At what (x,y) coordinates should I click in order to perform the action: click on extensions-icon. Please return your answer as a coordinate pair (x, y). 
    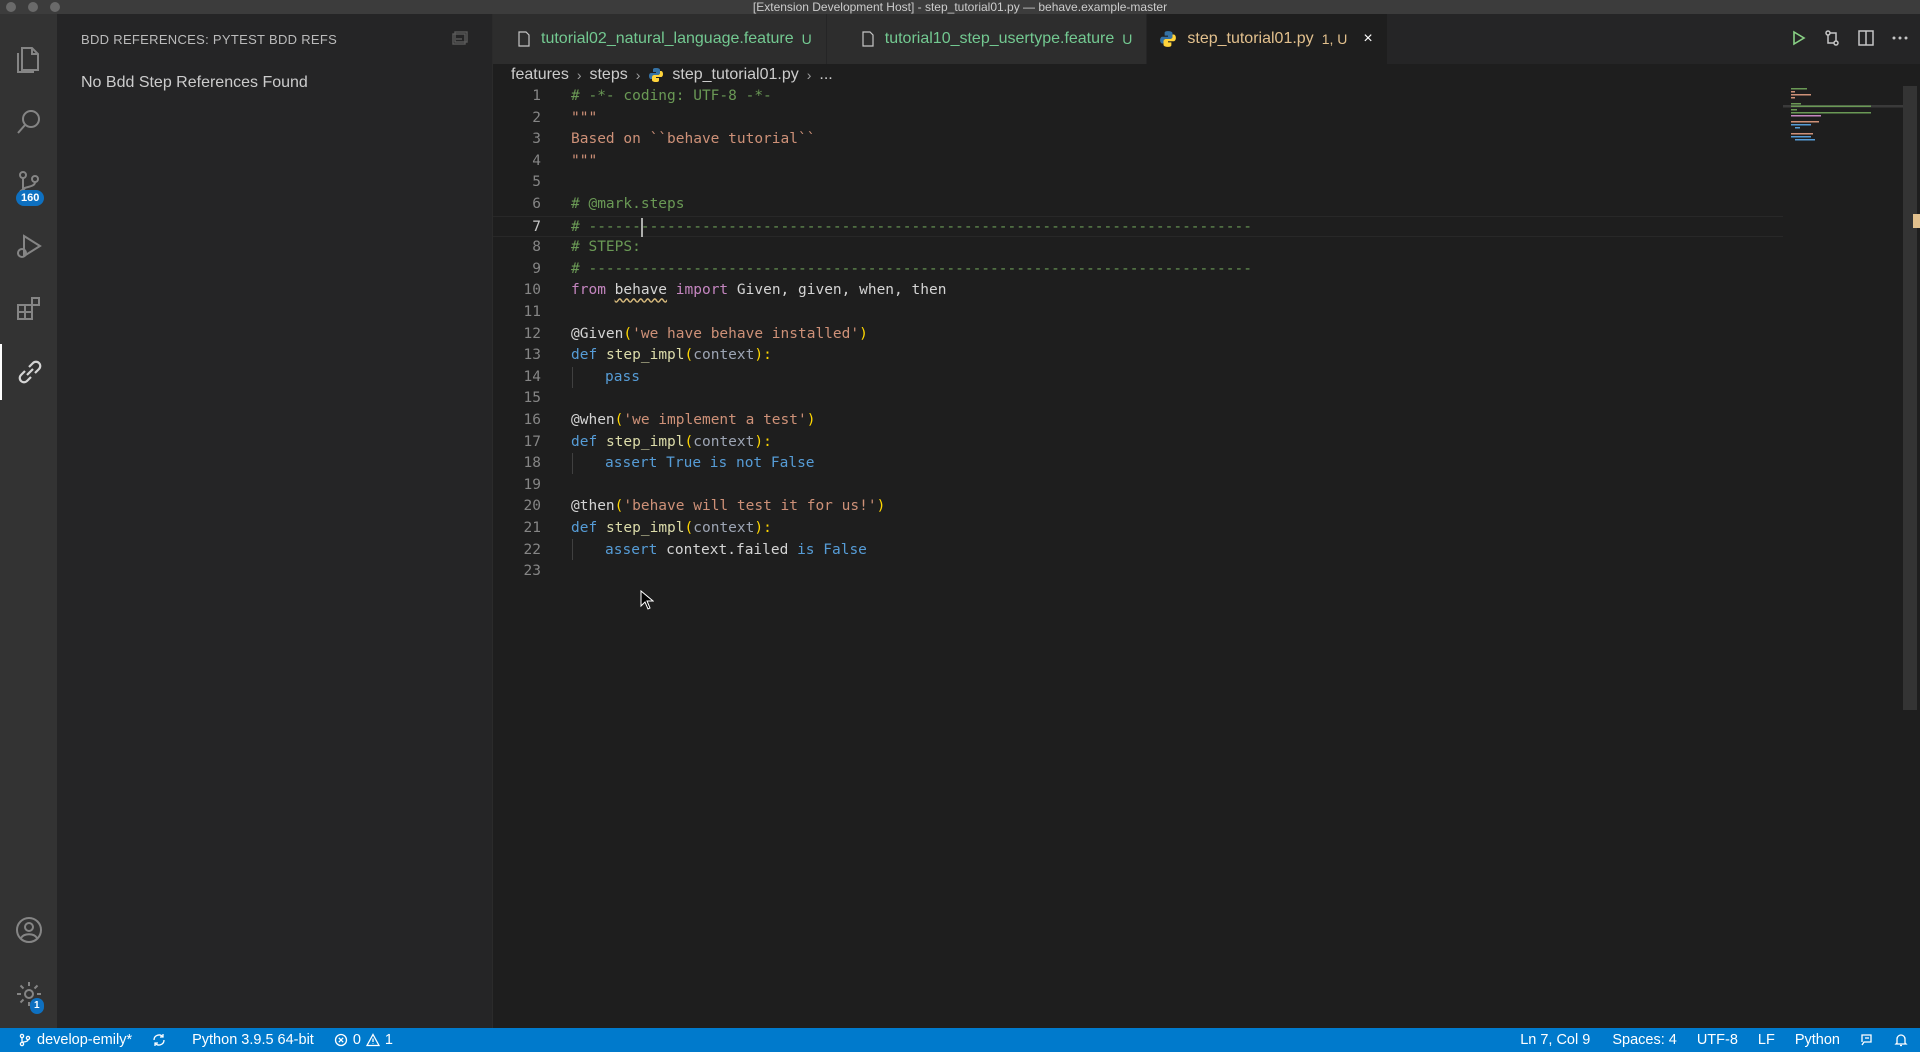
    Looking at the image, I should click on (28, 308).